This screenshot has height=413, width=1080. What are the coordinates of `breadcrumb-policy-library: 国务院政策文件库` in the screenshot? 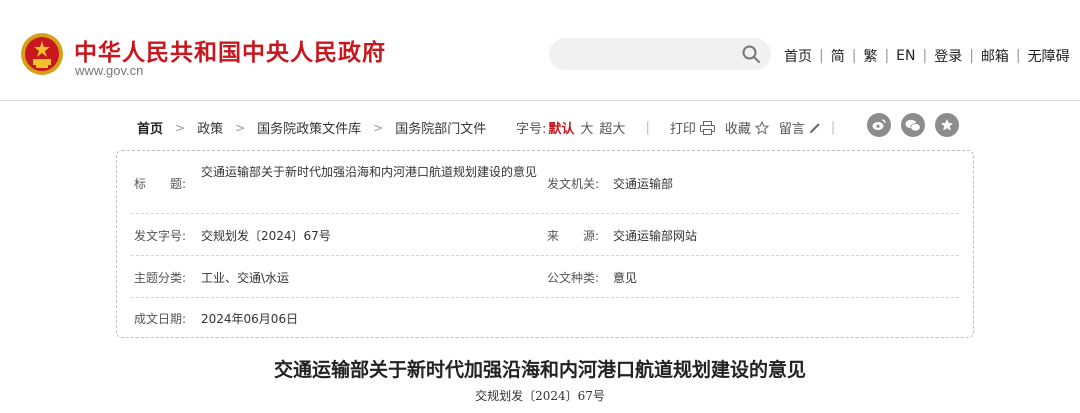 It's located at (309, 127).